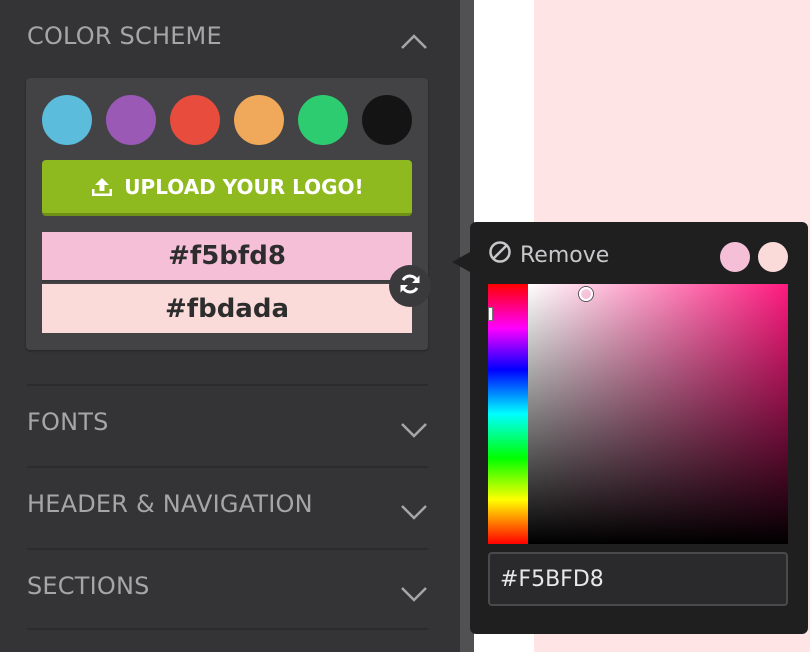  Describe the element at coordinates (565, 255) in the screenshot. I see `remove-label: Remove` at that location.